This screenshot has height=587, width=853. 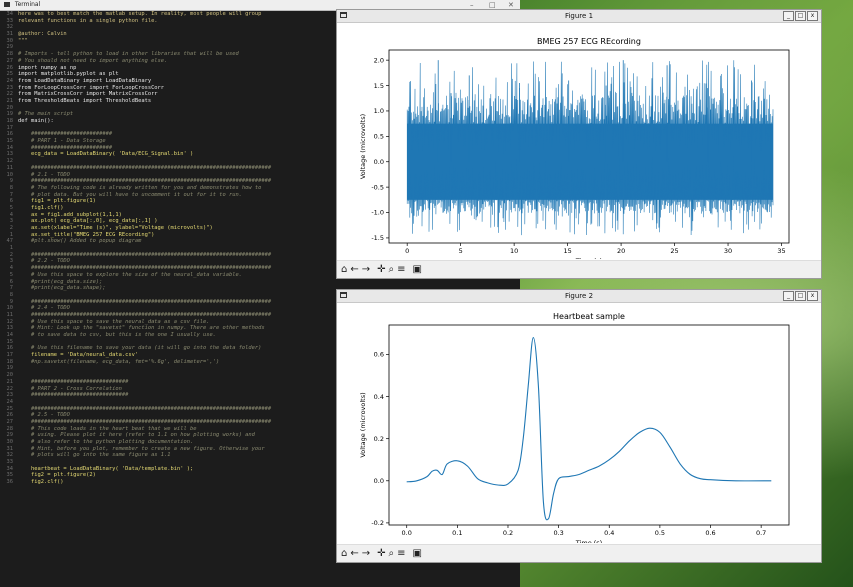 What do you see at coordinates (567, 251) in the screenshot?
I see `x-tick-label: 15` at bounding box center [567, 251].